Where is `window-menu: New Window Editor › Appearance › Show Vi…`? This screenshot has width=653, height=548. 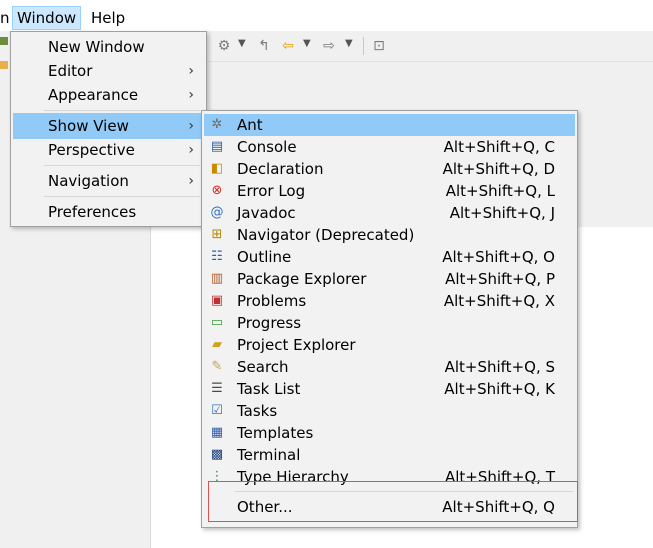 window-menu: New Window Editor › Appearance › Show Vi… is located at coordinates (108, 129).